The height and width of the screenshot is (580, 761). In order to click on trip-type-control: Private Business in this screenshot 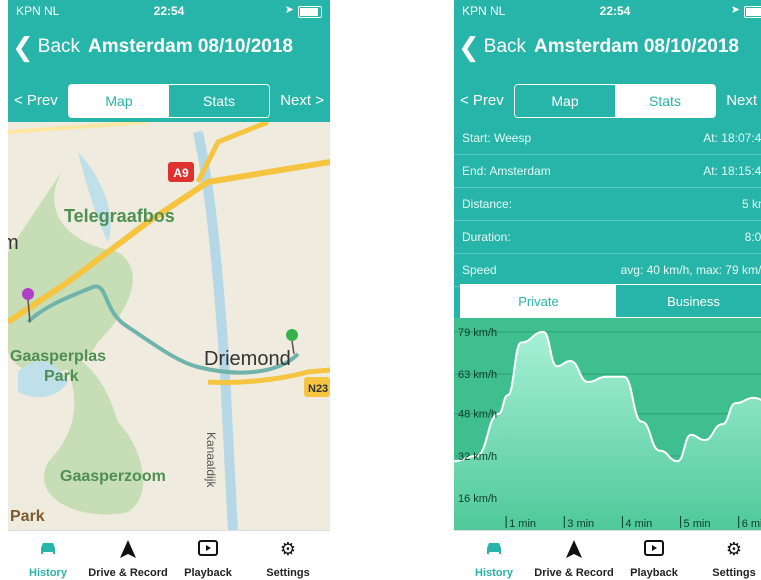, I will do `click(610, 301)`.